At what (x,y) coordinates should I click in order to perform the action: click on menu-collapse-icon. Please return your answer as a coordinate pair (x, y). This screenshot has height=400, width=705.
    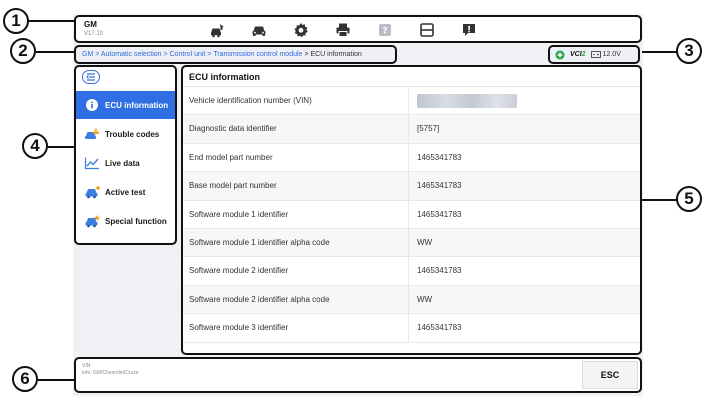
    Looking at the image, I should click on (90, 77).